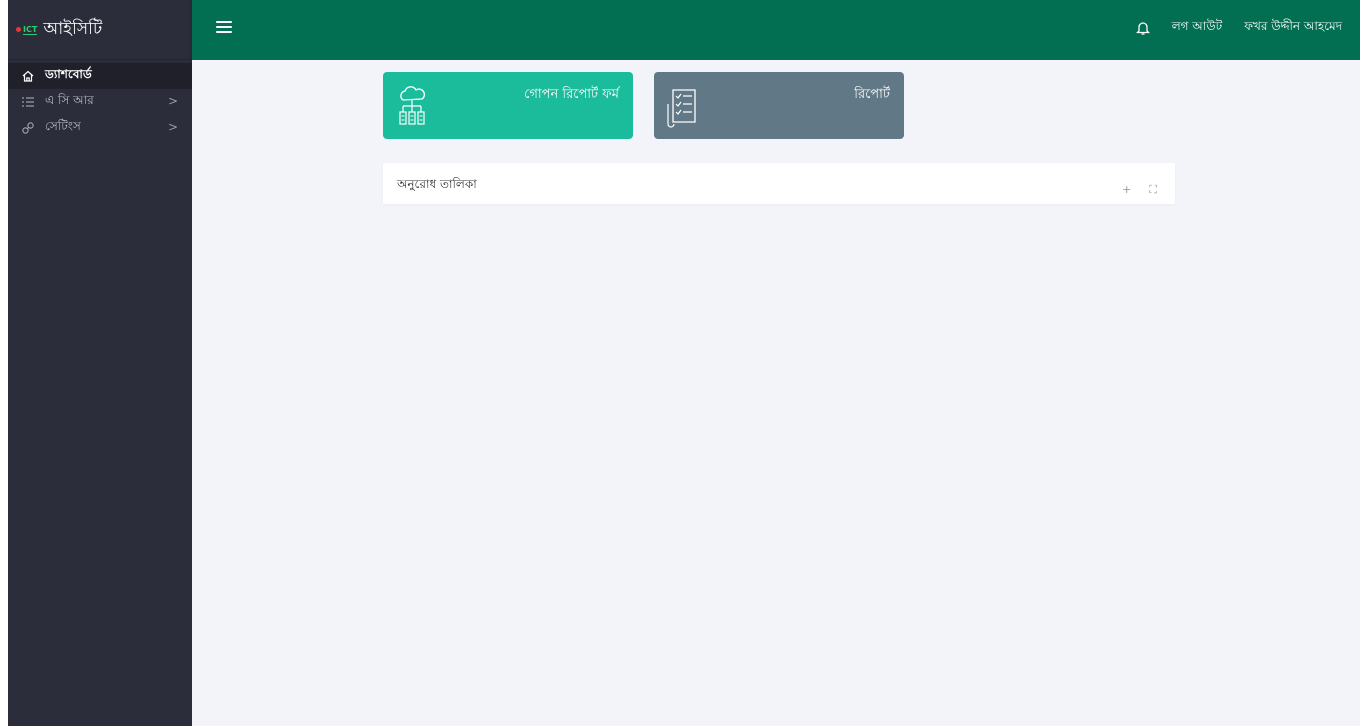 This screenshot has width=1360, height=726. I want to click on cloud-network-icon, so click(412, 107).